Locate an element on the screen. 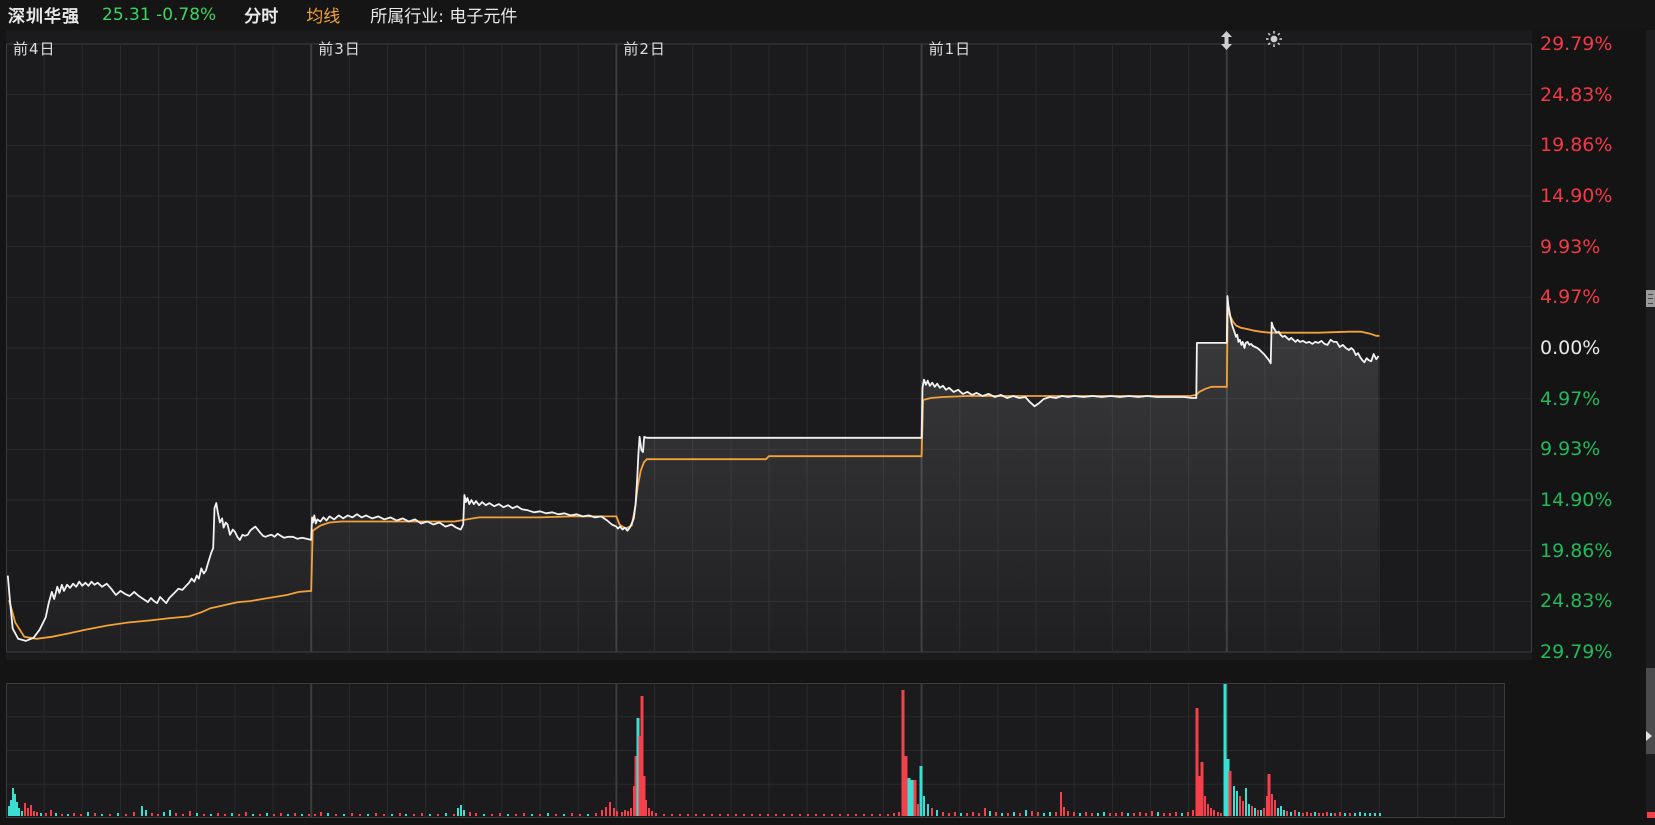 This screenshot has height=825, width=1655. resize-divider-icon is located at coordinates (1226, 40).